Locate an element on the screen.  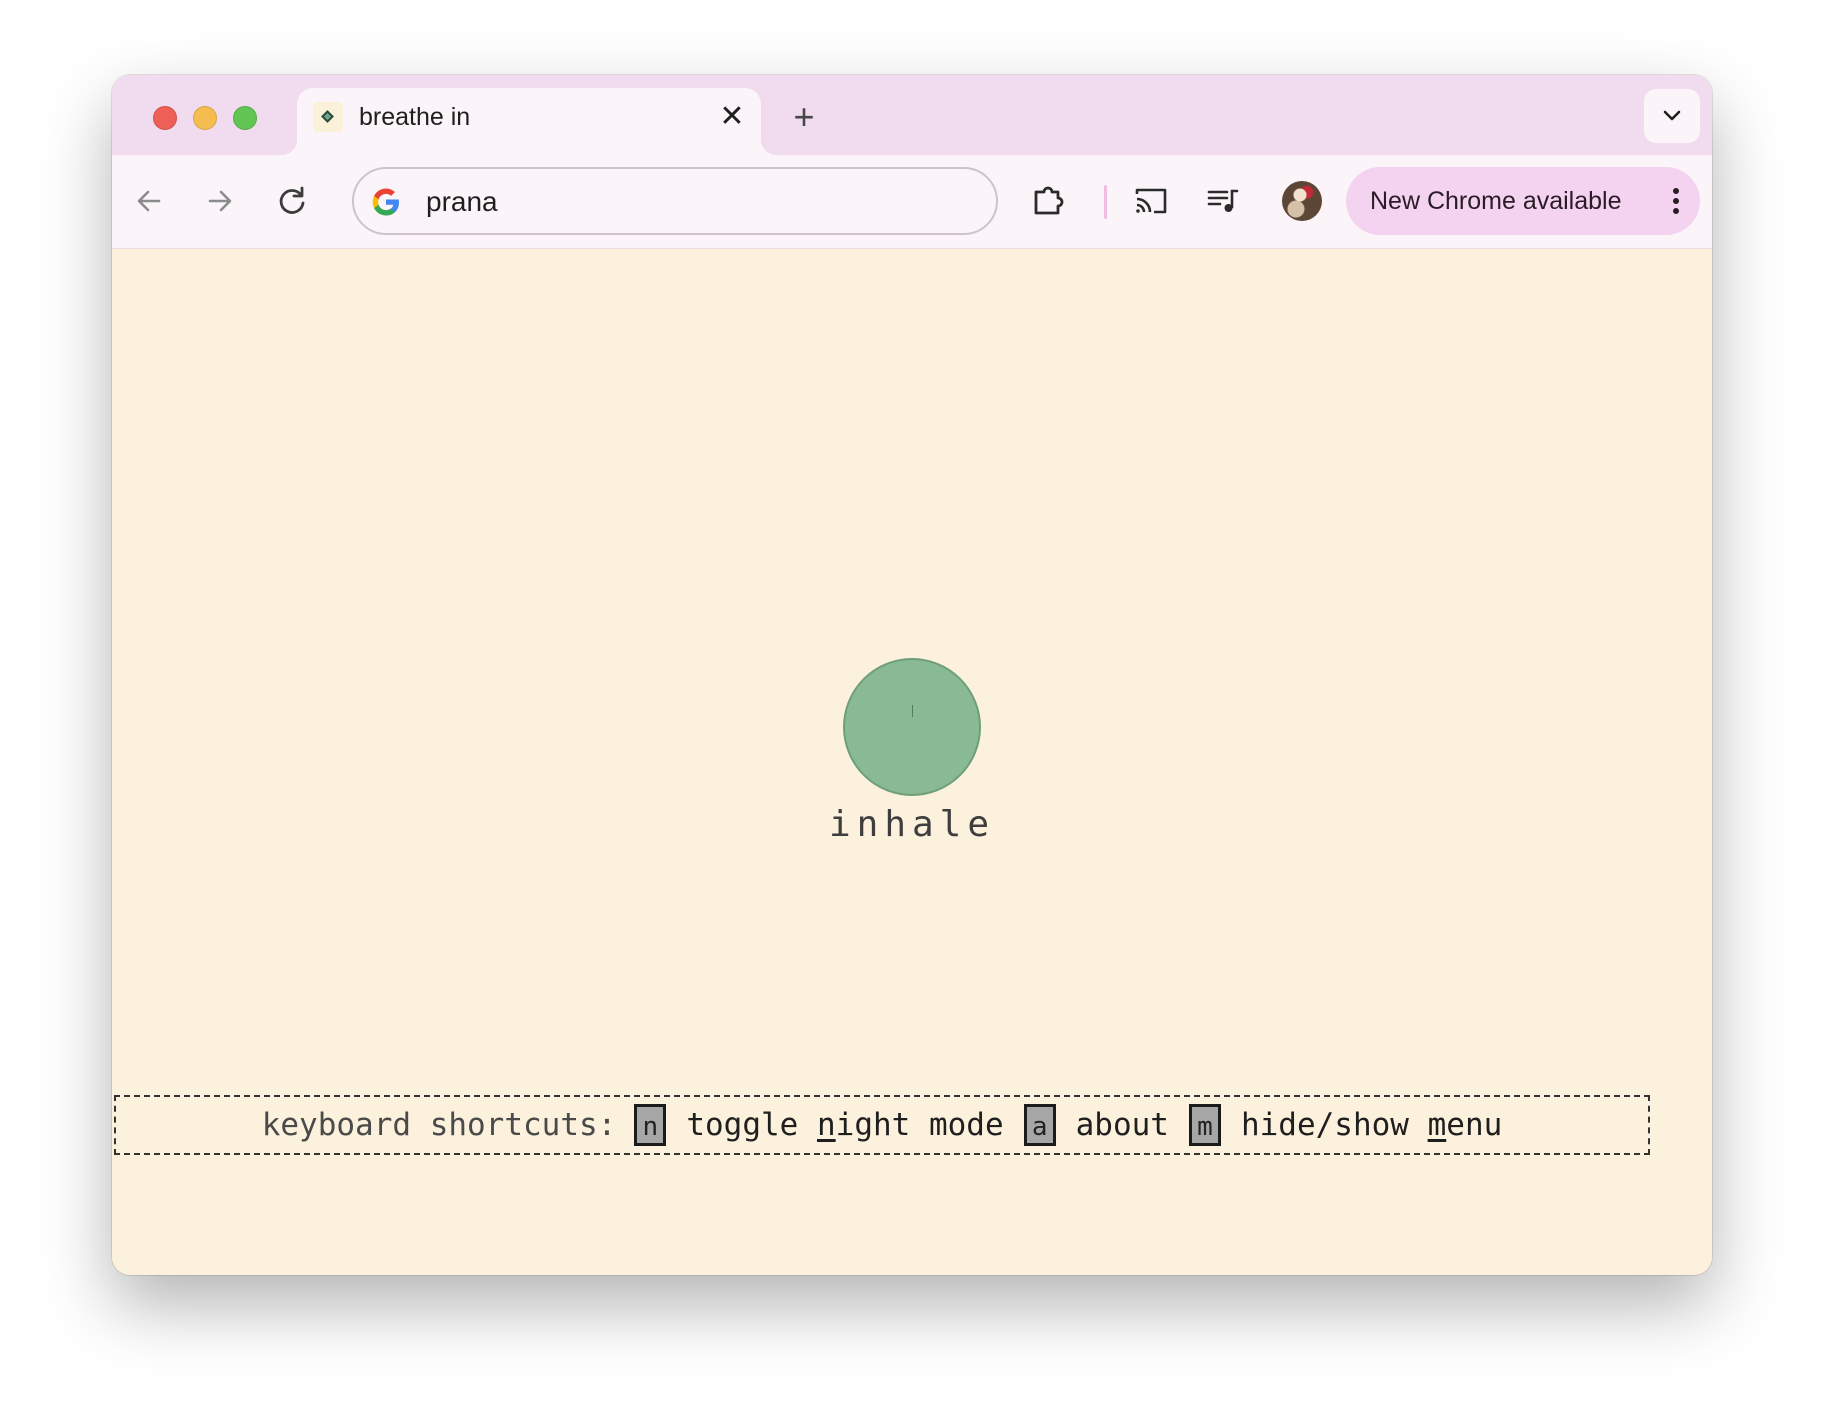
extensions-button is located at coordinates (1107, 201).